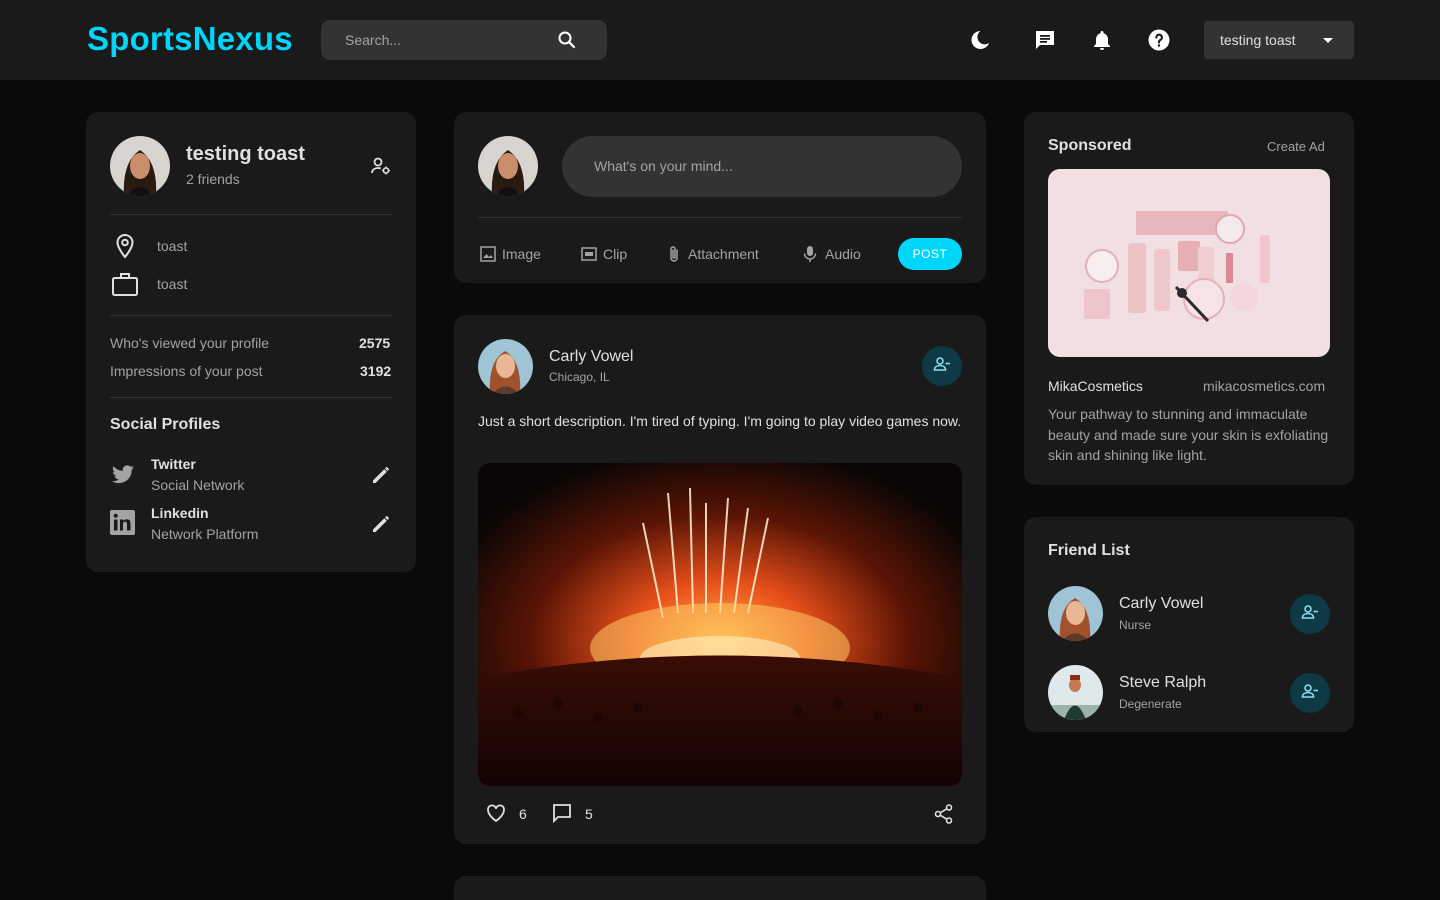 Image resolution: width=1440 pixels, height=900 pixels. I want to click on ad-image, so click(1189, 263).